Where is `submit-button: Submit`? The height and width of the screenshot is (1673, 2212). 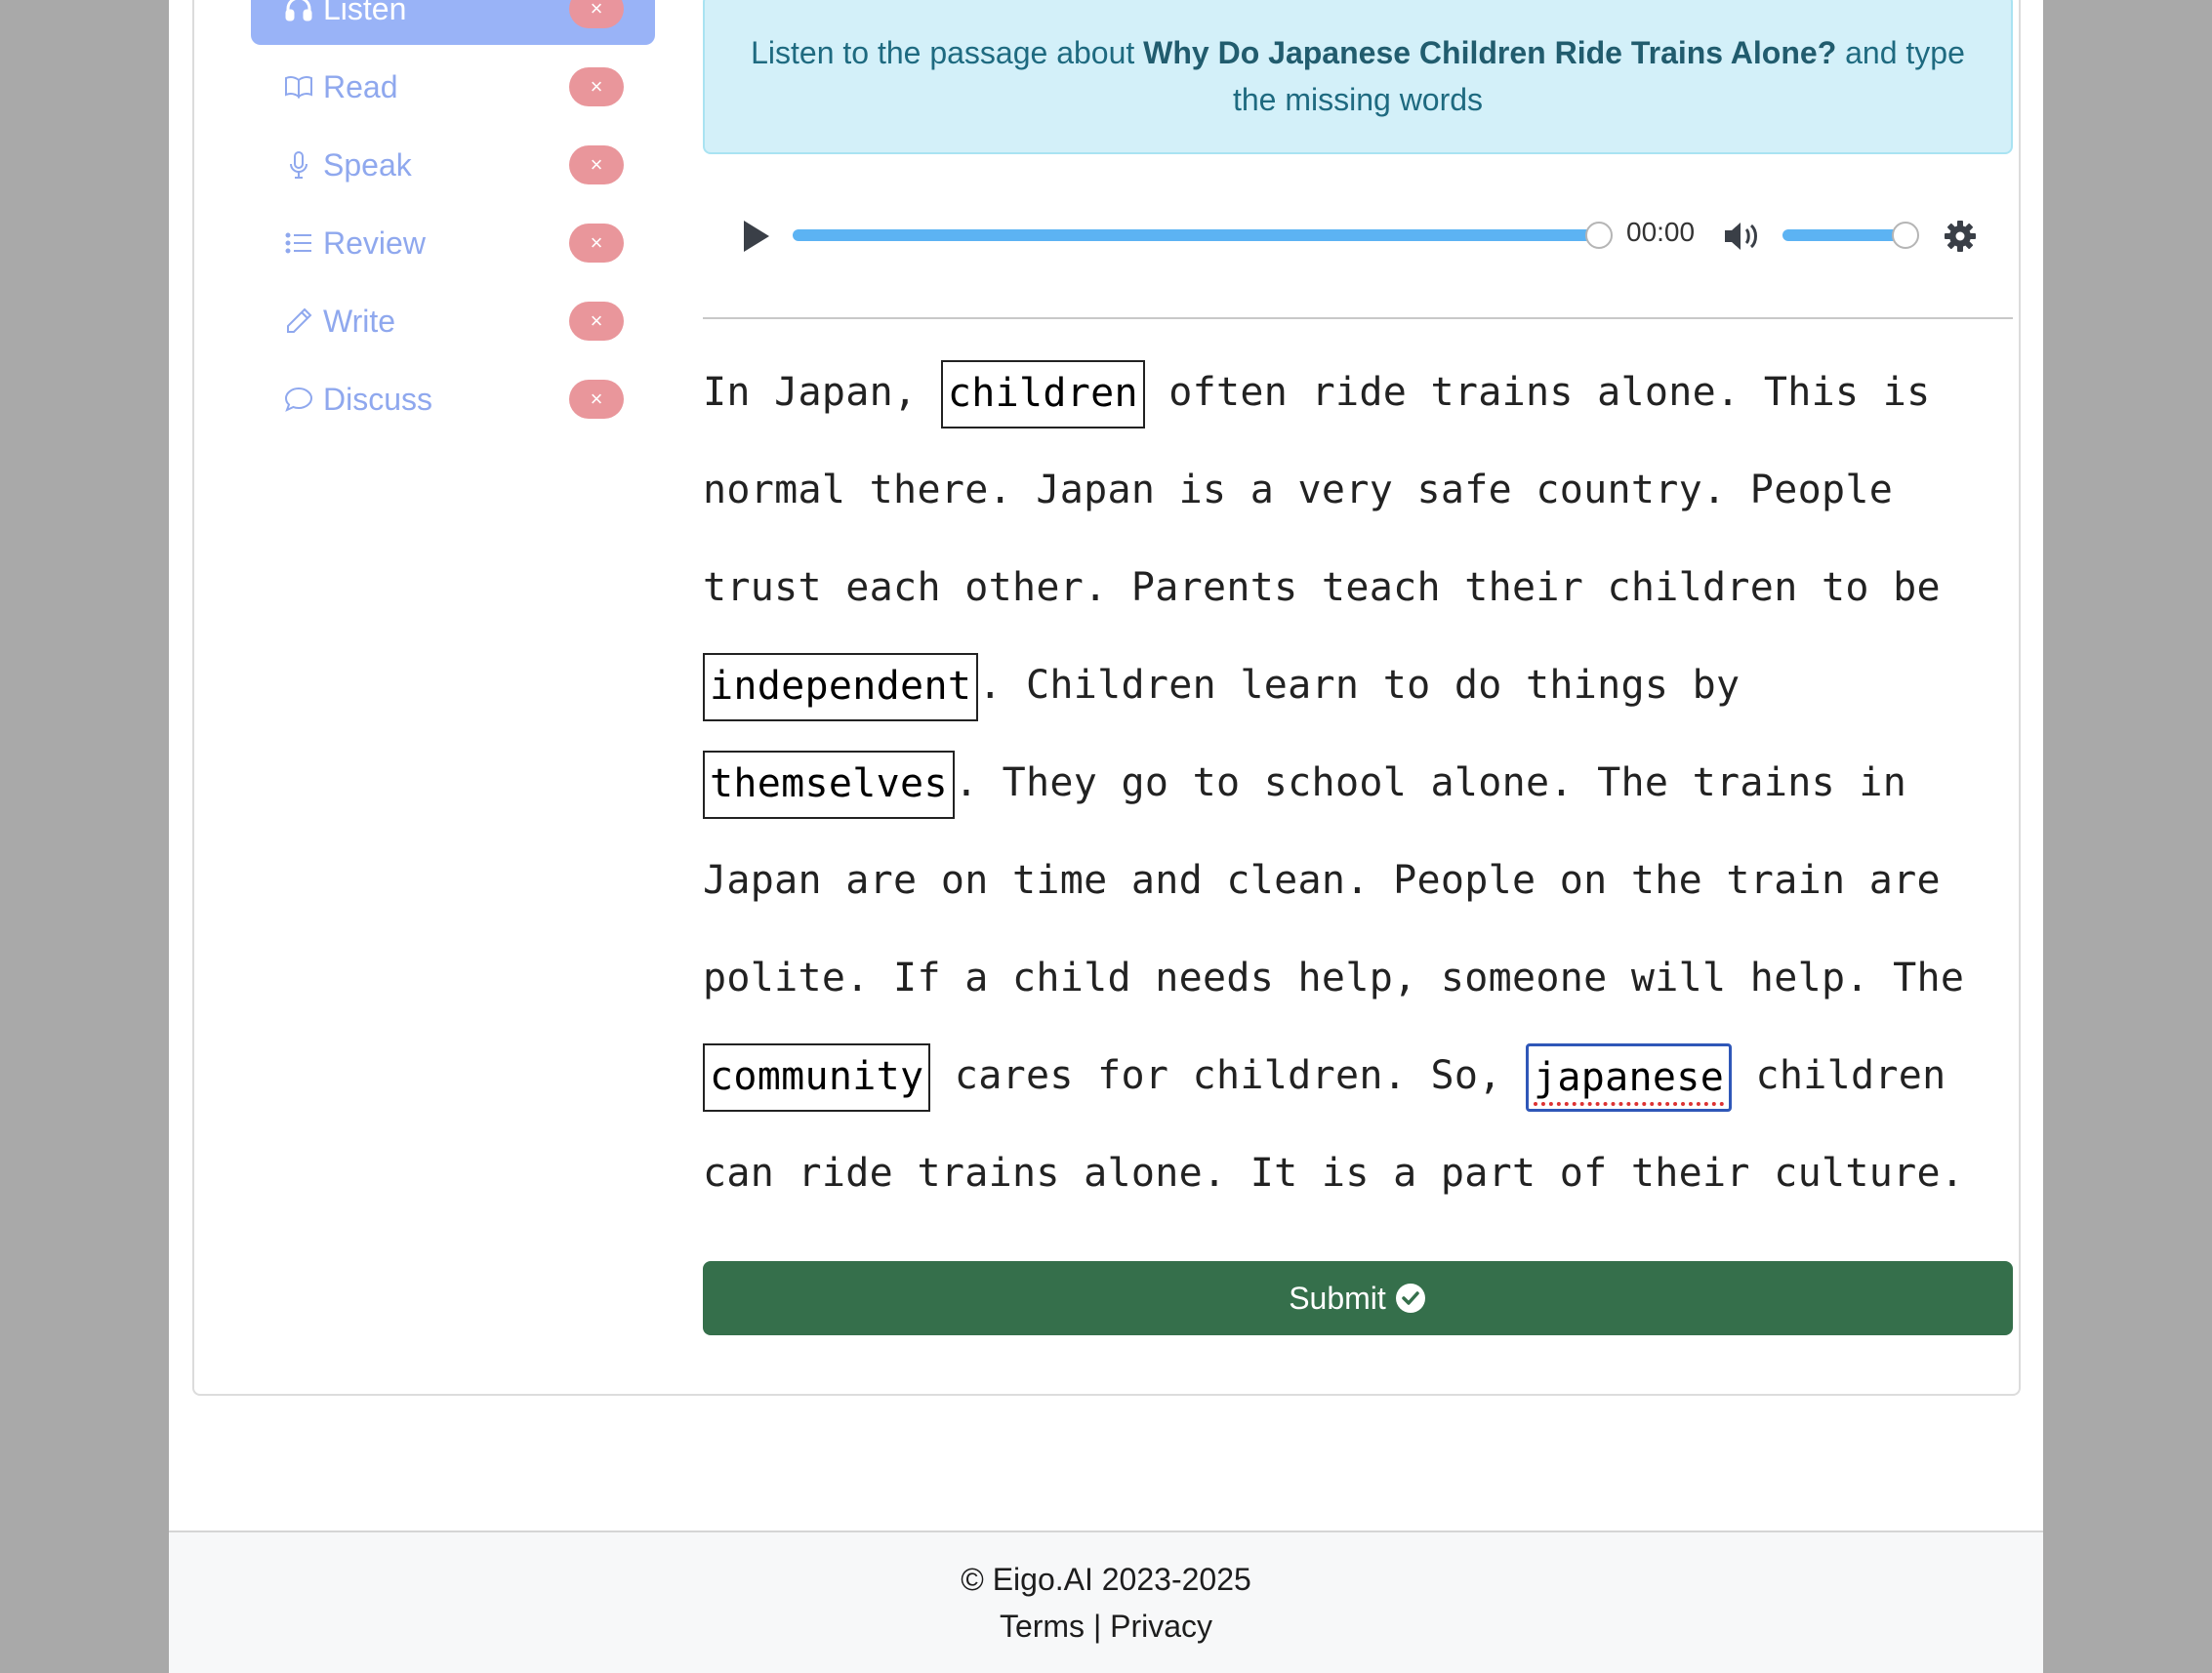
submit-button: Submit is located at coordinates (1358, 1298).